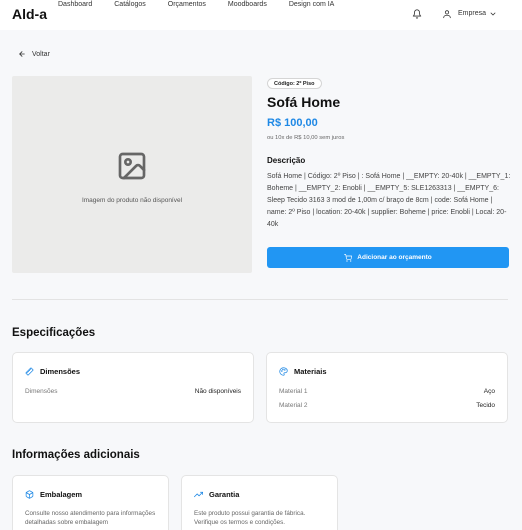  I want to click on material-value: Tecido, so click(485, 405).